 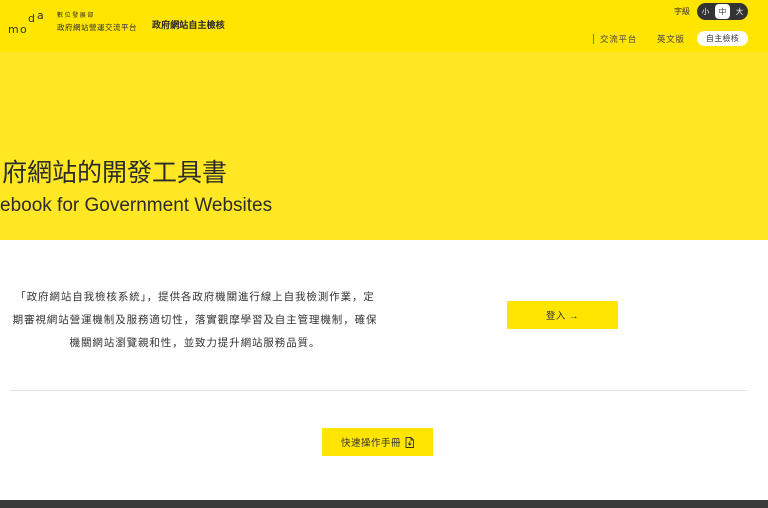 What do you see at coordinates (195, 343) in the screenshot?
I see `intro-line: 機關網站瀏覽親和性，並致力提升網站服務品質。` at bounding box center [195, 343].